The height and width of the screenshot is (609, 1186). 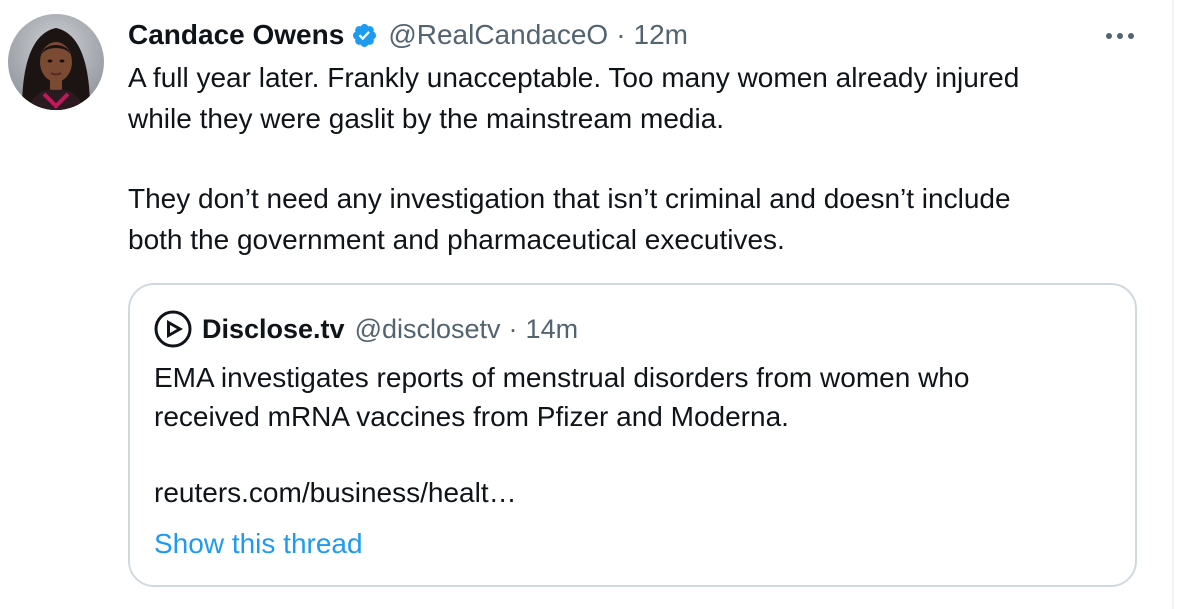 What do you see at coordinates (1173, 304) in the screenshot?
I see `timeline-divider` at bounding box center [1173, 304].